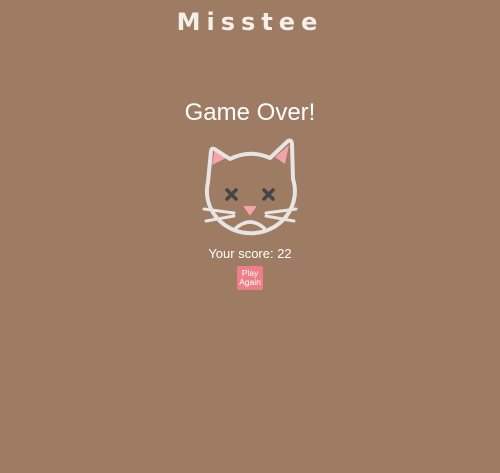 Image resolution: width=500 pixels, height=473 pixels. I want to click on game-over-title: Game Over!, so click(250, 112).